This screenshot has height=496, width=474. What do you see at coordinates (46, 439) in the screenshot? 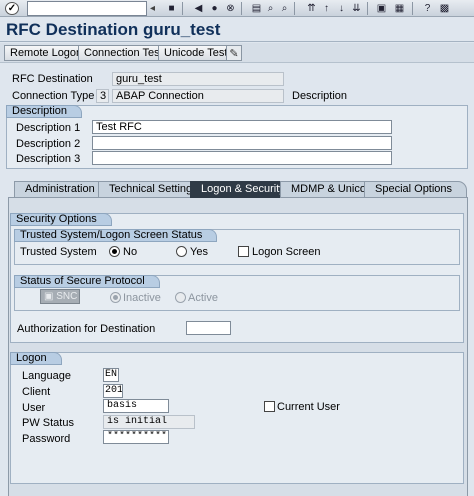
I see `password-label: Password` at bounding box center [46, 439].